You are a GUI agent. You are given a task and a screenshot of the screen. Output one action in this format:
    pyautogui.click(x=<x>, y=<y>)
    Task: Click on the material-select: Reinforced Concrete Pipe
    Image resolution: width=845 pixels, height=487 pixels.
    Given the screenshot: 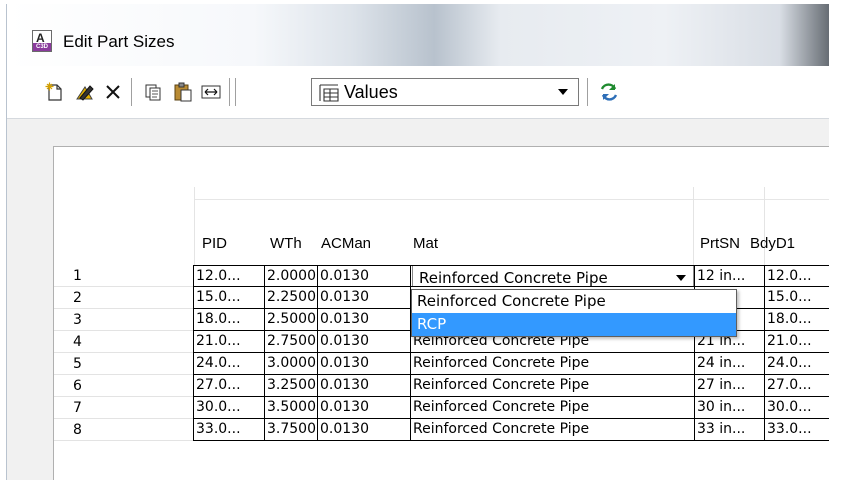 What is the action you would take?
    pyautogui.click(x=553, y=276)
    